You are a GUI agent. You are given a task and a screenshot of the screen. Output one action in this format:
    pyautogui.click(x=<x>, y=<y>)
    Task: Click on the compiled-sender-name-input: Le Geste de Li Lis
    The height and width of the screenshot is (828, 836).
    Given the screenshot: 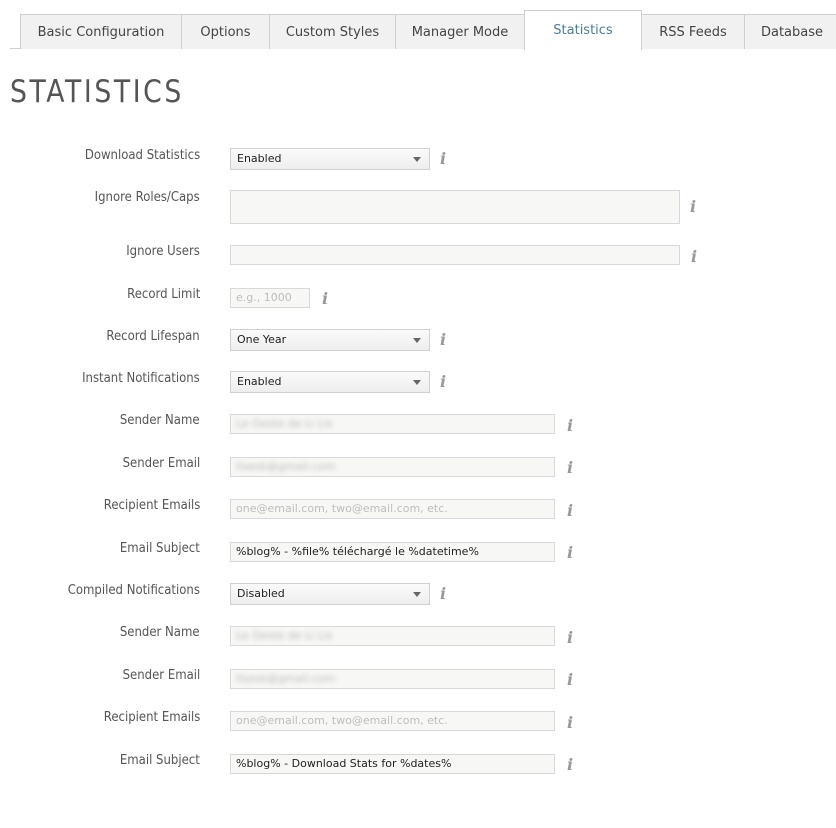 What is the action you would take?
    pyautogui.click(x=392, y=636)
    